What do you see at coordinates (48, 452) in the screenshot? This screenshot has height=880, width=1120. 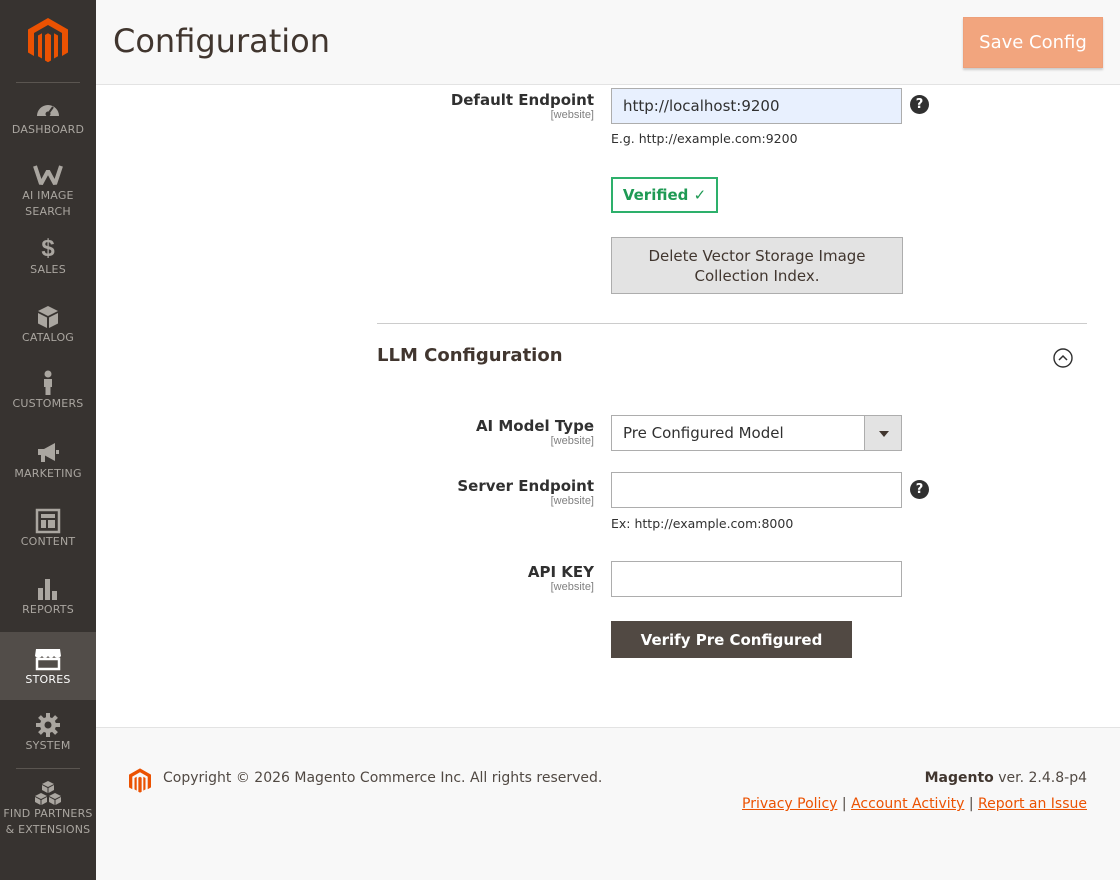 I see `megaphone-icon` at bounding box center [48, 452].